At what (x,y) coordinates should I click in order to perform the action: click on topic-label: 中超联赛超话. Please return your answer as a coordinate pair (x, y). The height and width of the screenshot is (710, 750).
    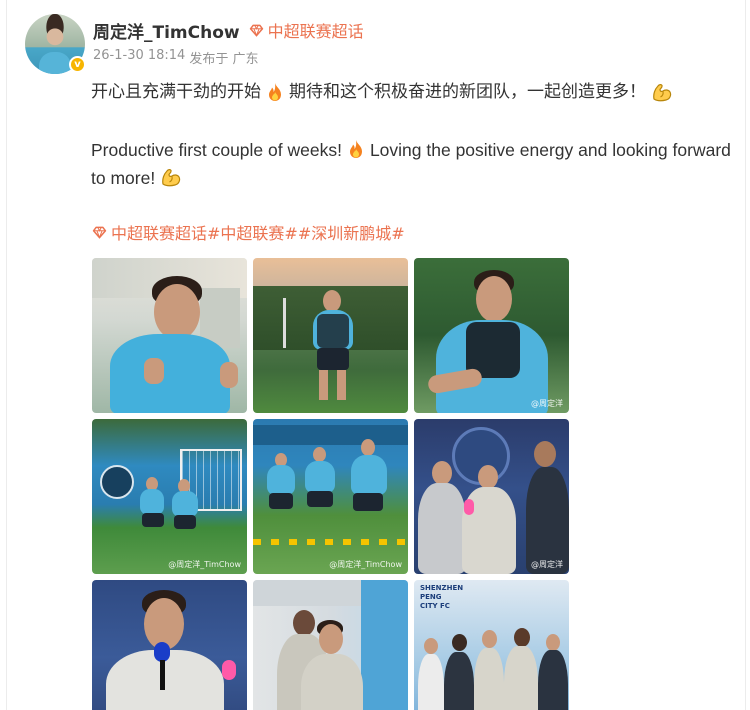
    Looking at the image, I should click on (315, 31).